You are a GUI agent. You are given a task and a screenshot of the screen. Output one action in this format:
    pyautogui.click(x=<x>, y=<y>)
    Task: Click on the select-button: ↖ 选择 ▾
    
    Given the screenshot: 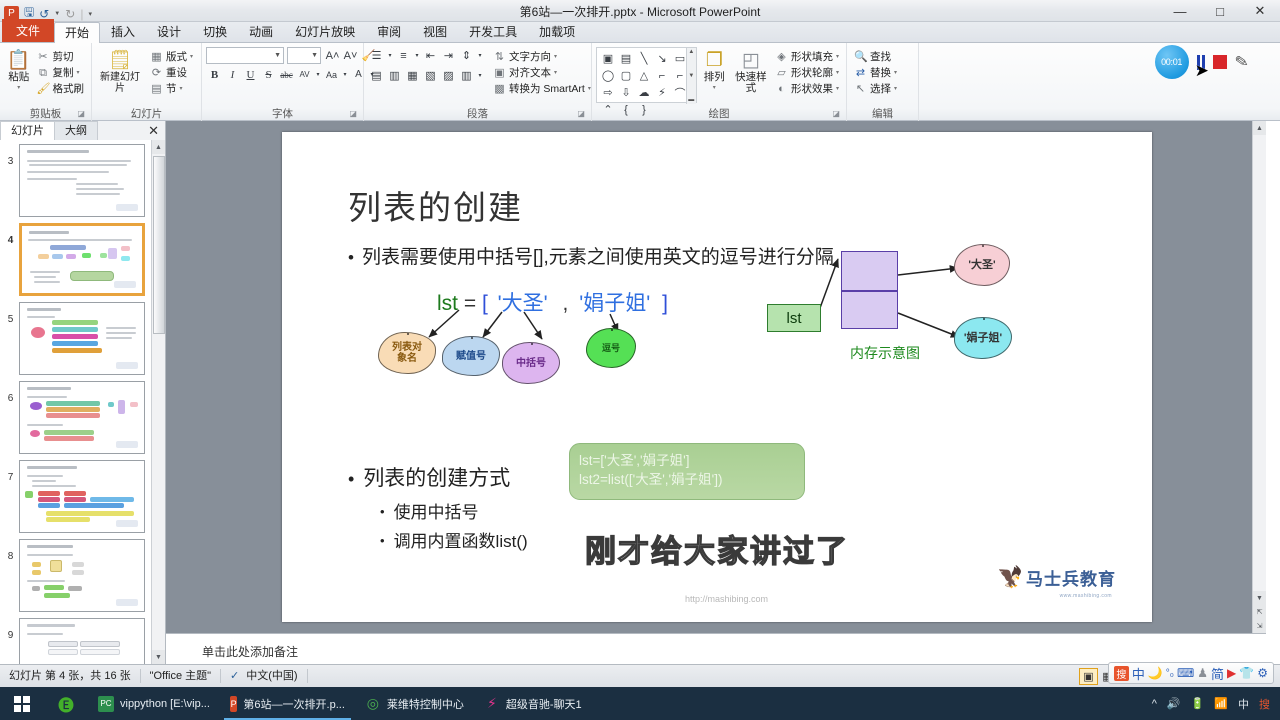 What is the action you would take?
    pyautogui.click(x=875, y=89)
    